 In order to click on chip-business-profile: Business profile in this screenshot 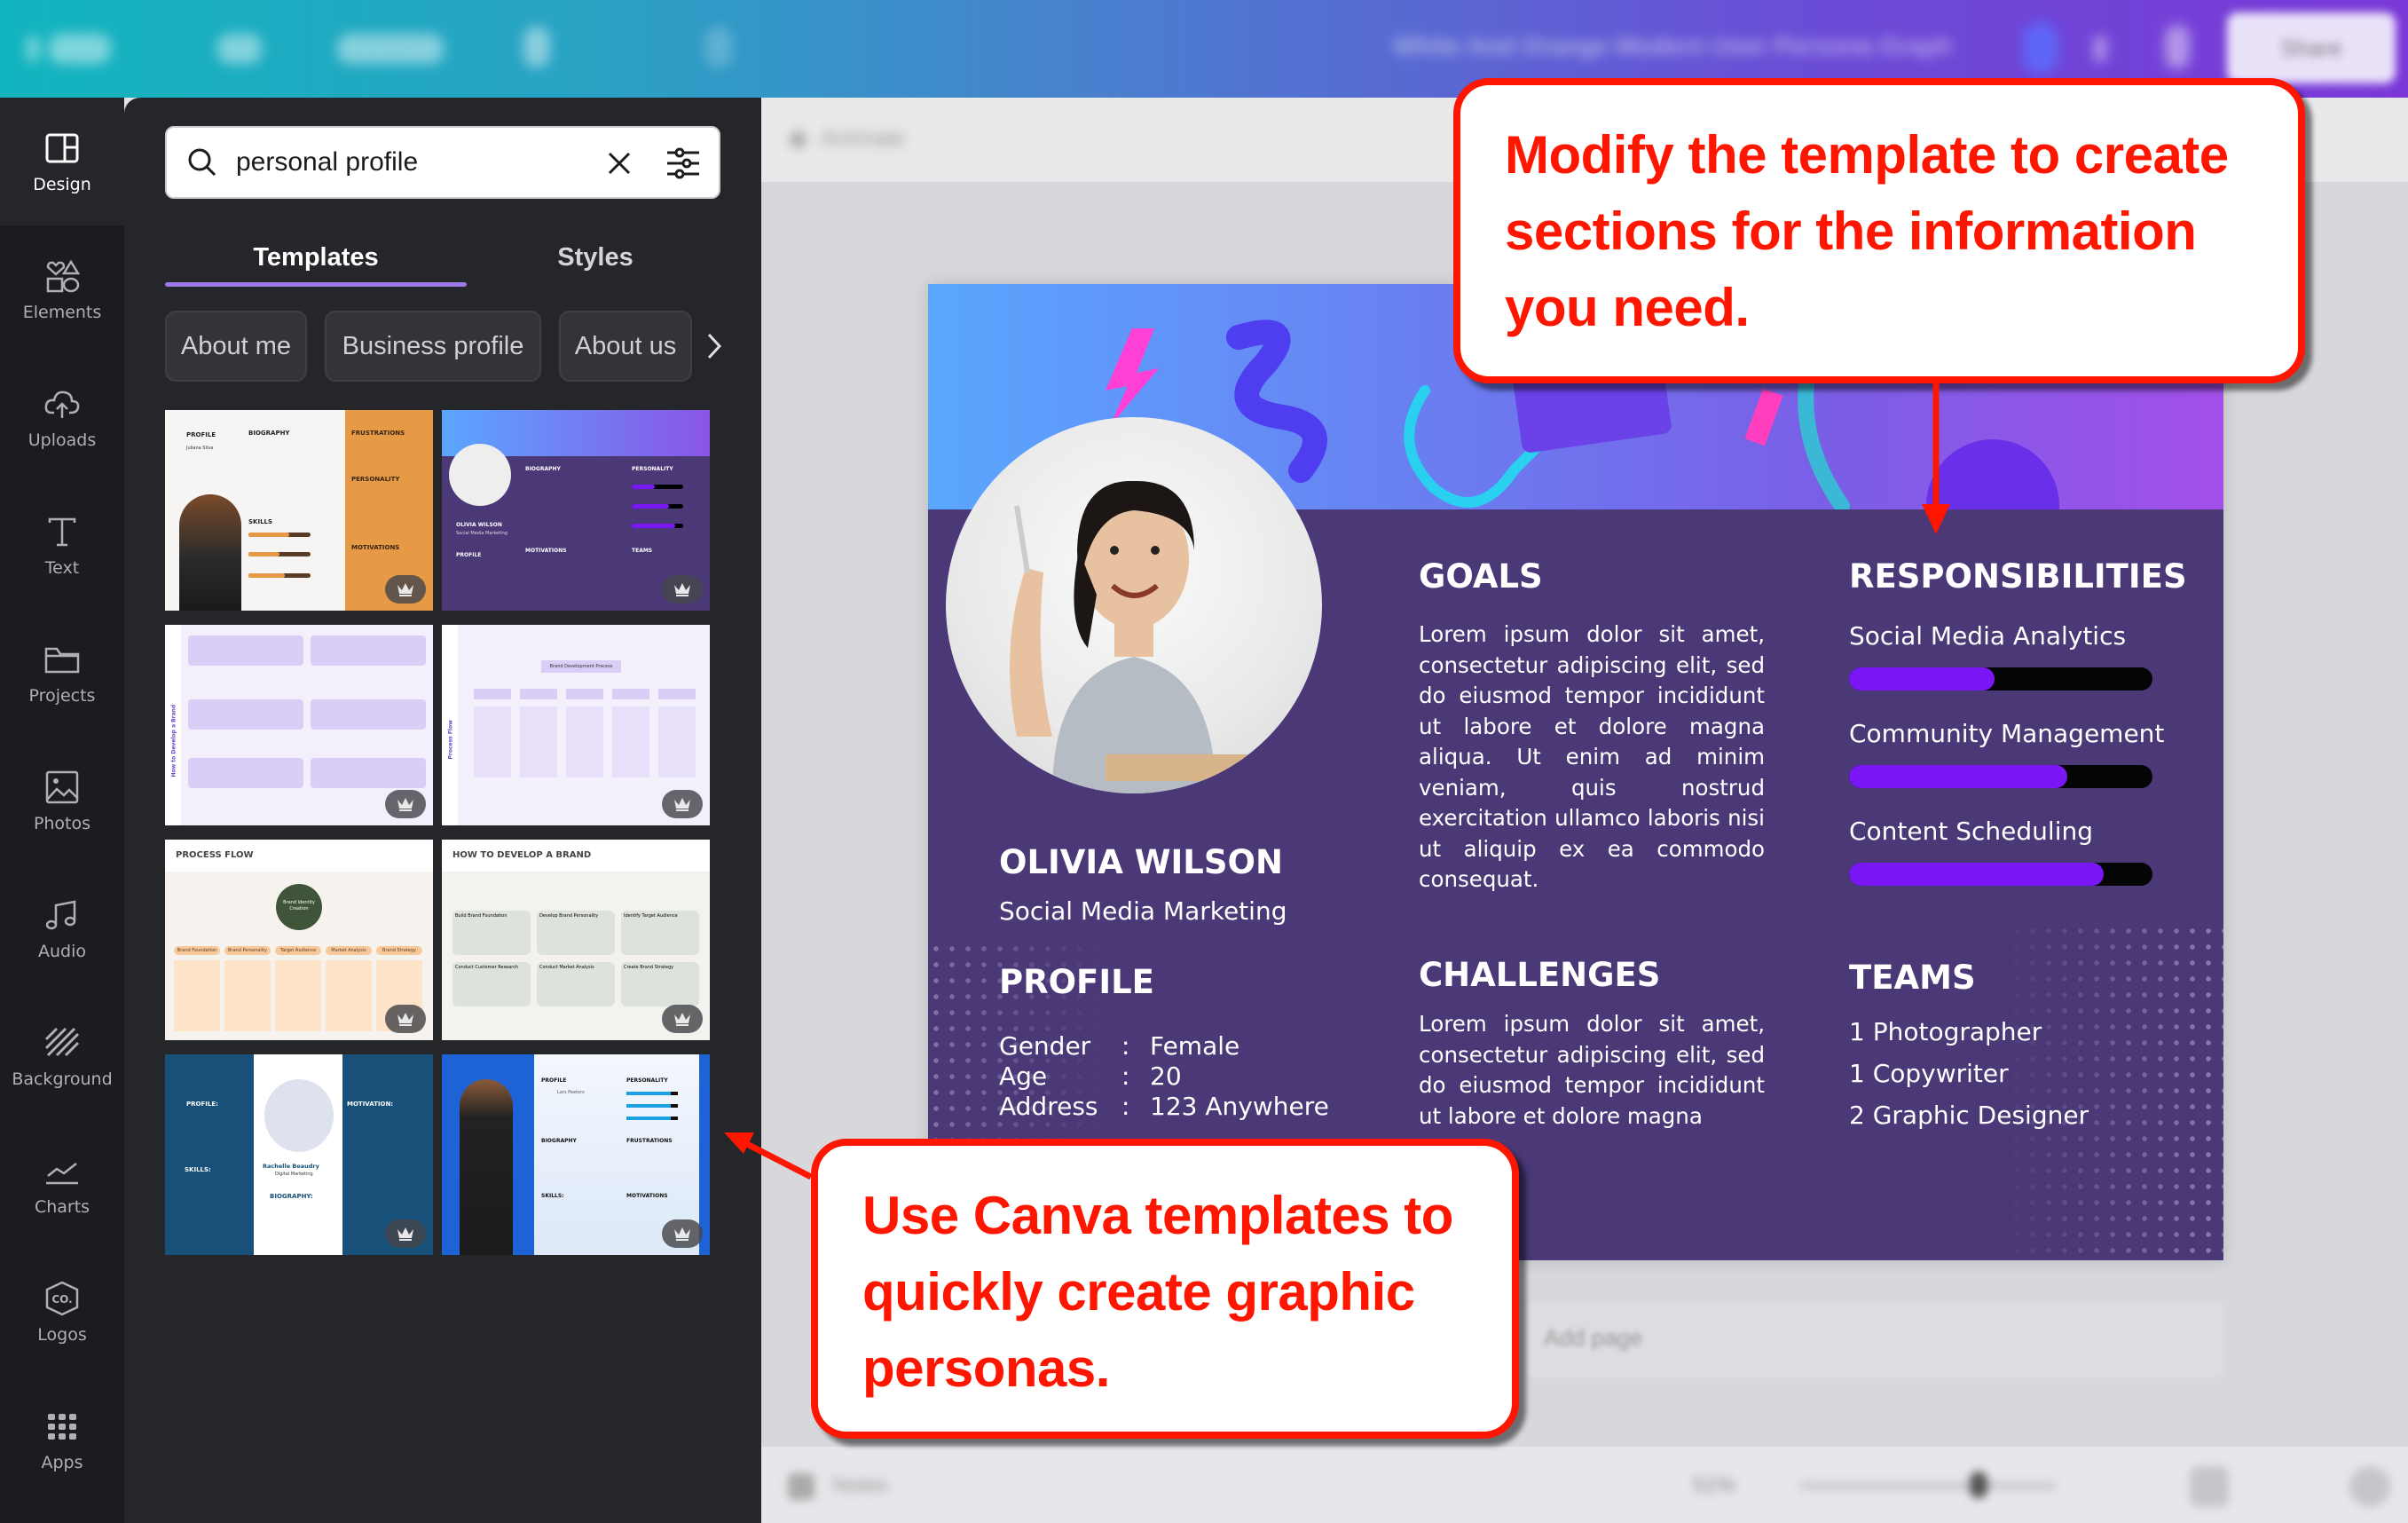, I will do `click(433, 346)`.